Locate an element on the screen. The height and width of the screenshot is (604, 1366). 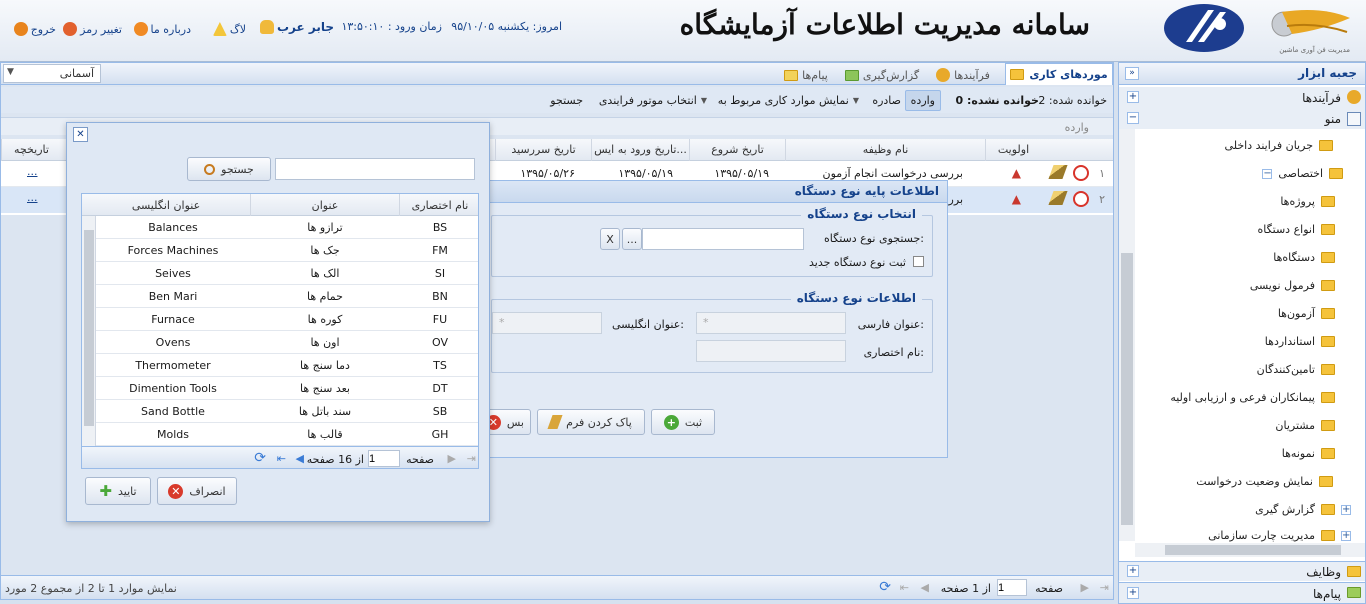
lookup-search-input is located at coordinates (375, 169).